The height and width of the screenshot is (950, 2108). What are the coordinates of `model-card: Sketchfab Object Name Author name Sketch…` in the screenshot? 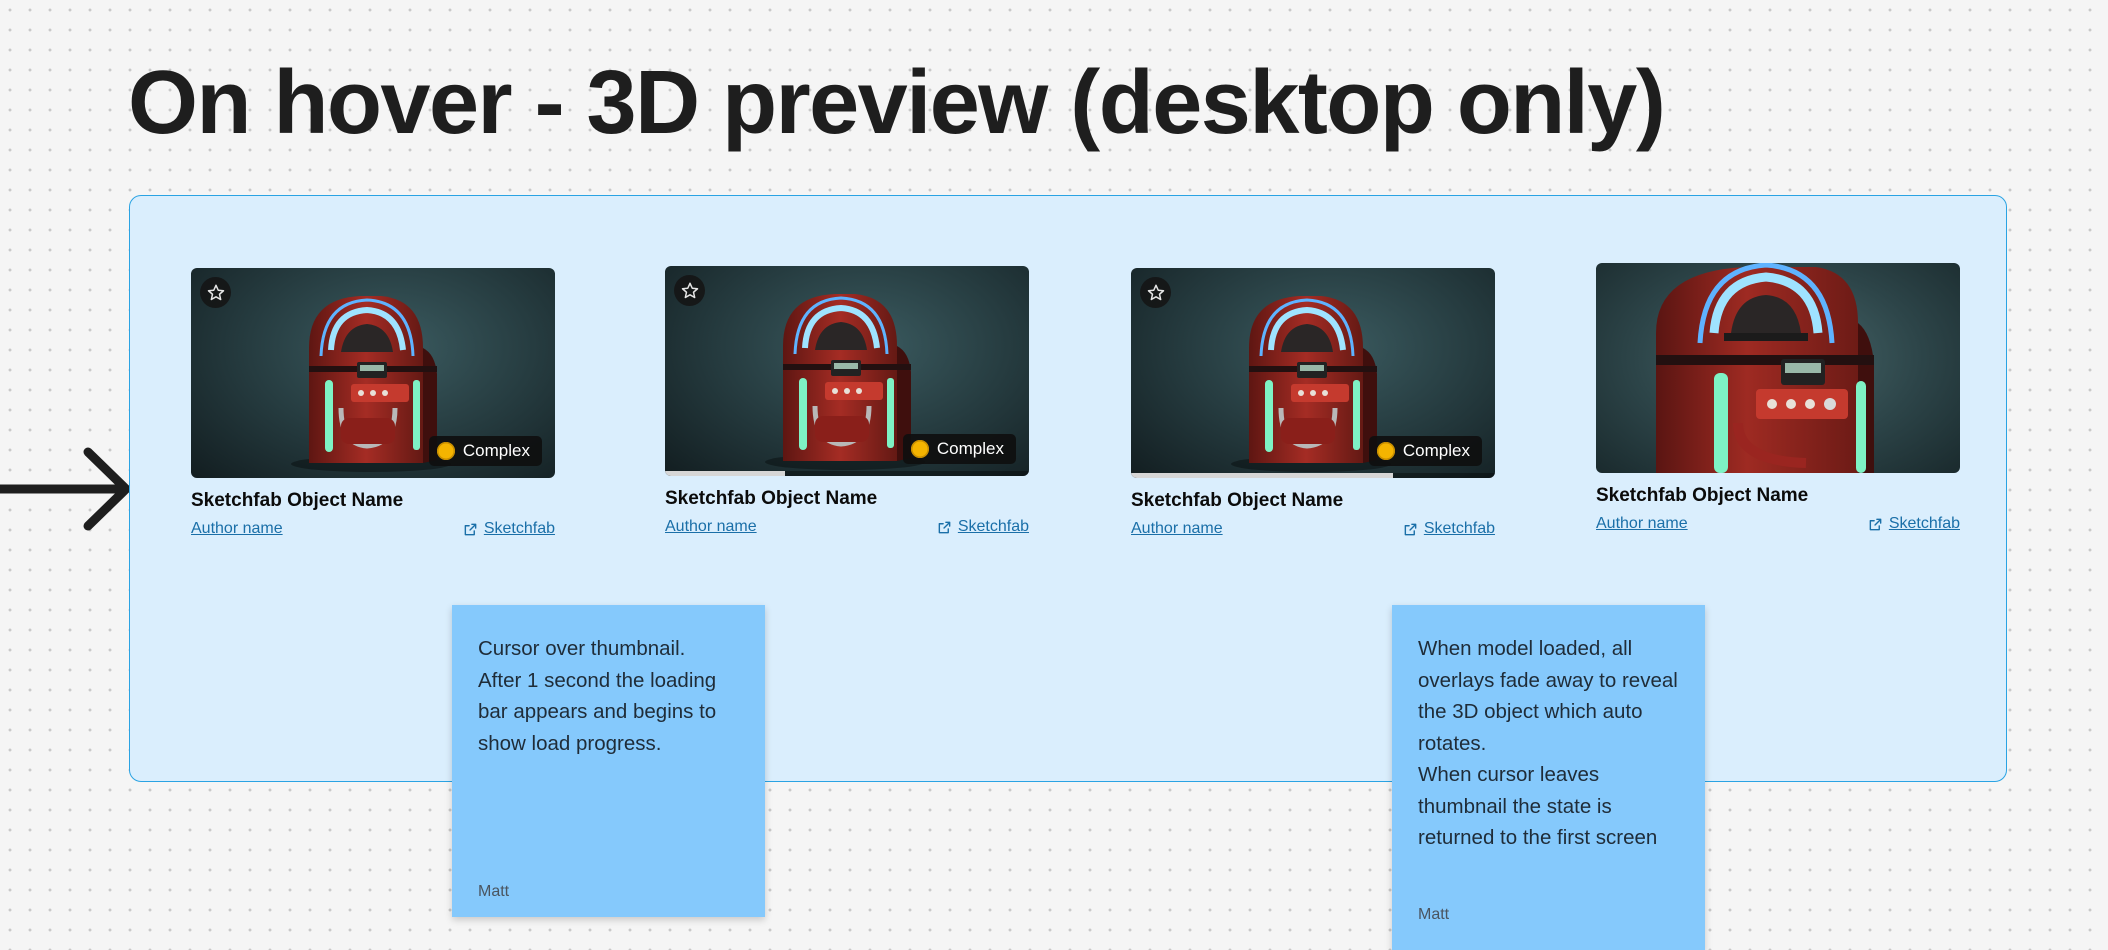 It's located at (1778, 398).